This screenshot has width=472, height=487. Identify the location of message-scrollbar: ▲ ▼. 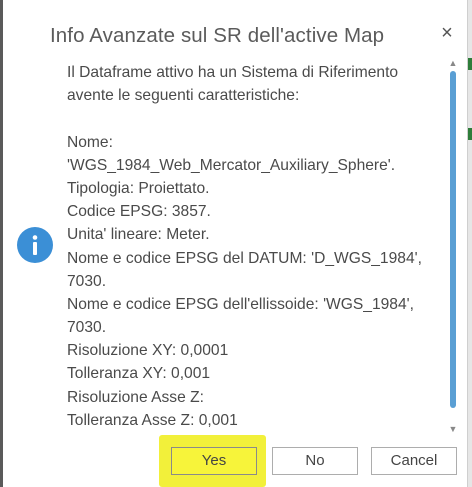
(453, 246).